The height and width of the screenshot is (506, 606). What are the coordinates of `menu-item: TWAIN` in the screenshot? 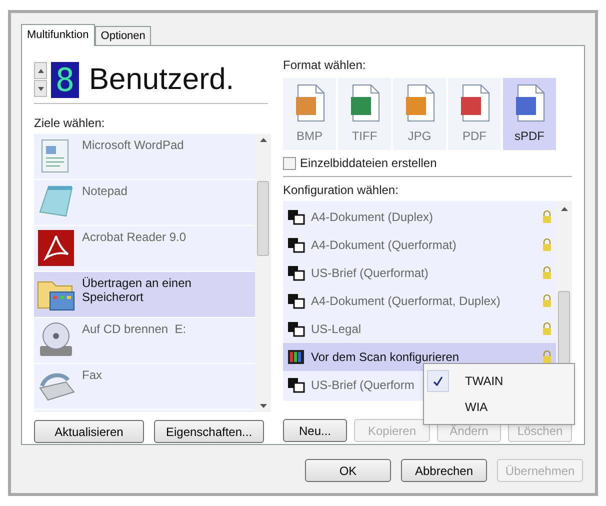 It's located at (499, 381).